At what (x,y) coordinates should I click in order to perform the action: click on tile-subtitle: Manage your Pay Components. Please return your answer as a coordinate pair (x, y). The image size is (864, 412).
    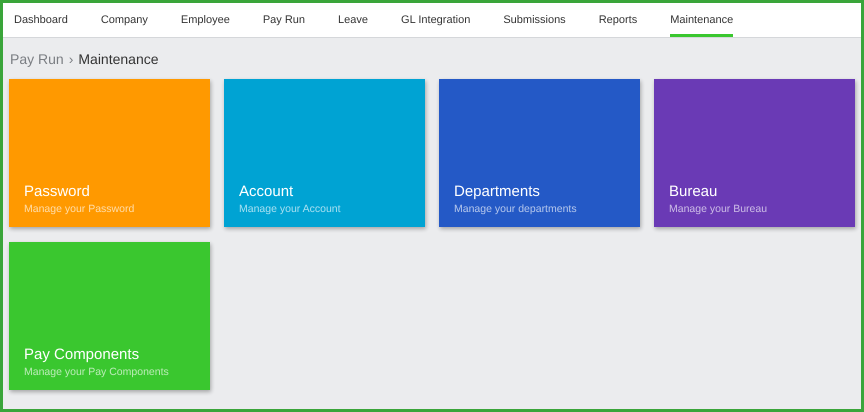
    Looking at the image, I should click on (97, 372).